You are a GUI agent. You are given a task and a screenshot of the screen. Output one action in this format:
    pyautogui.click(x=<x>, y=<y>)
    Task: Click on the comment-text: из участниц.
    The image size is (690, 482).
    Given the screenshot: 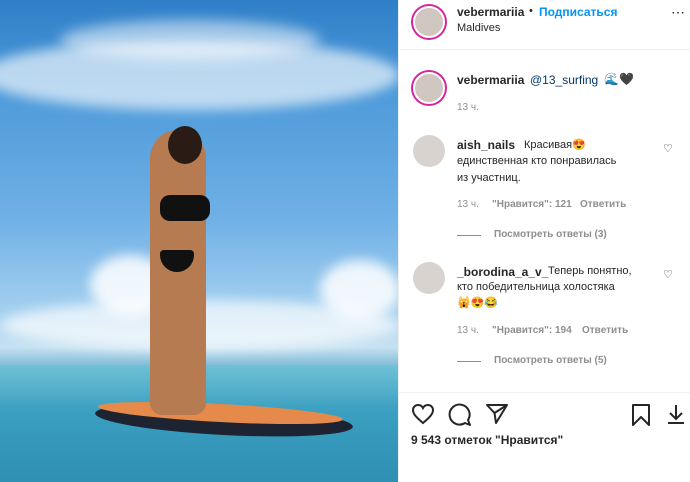 What is the action you would take?
    pyautogui.click(x=489, y=178)
    